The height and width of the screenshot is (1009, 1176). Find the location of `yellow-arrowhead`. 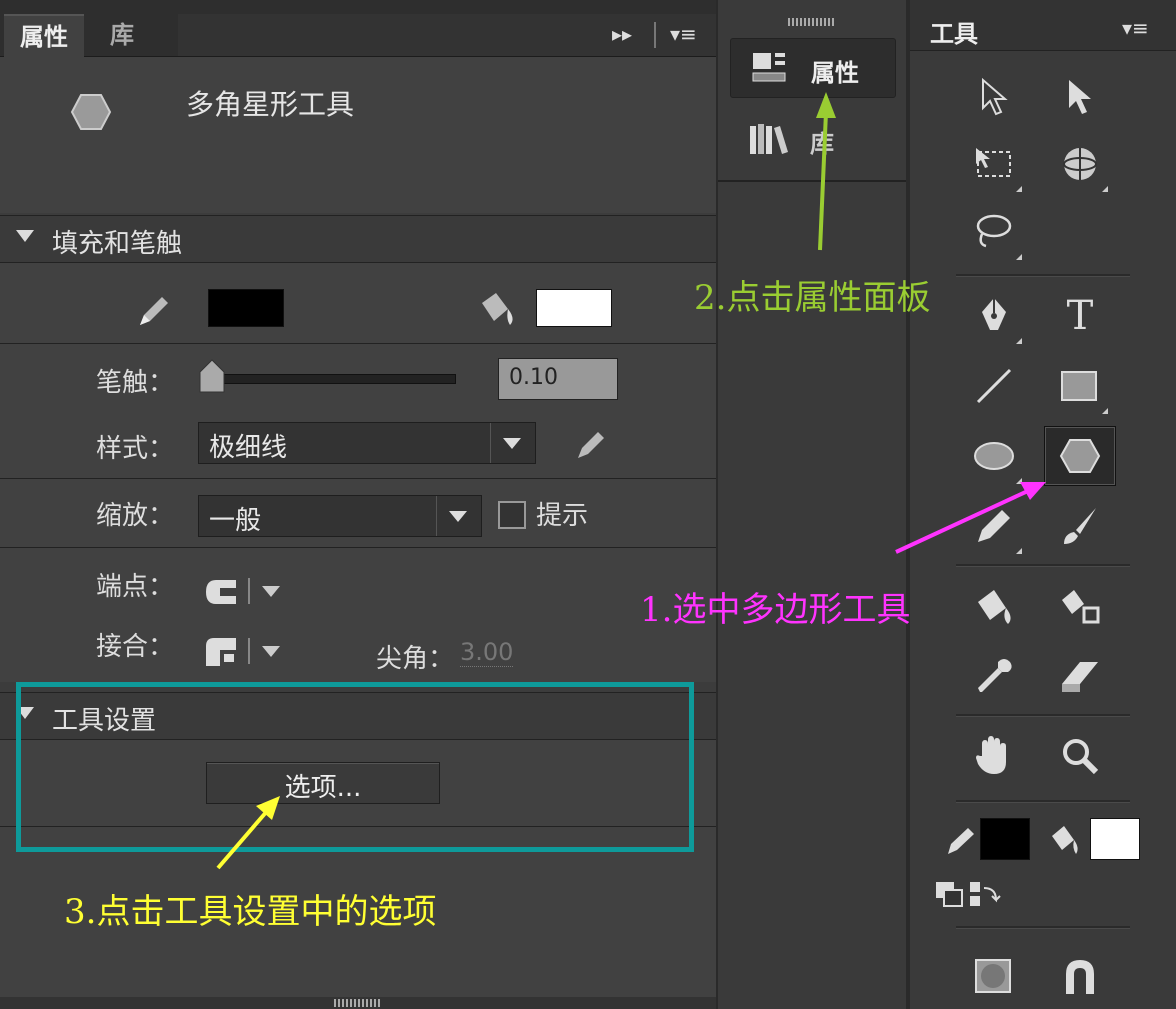

yellow-arrowhead is located at coordinates (268, 808).